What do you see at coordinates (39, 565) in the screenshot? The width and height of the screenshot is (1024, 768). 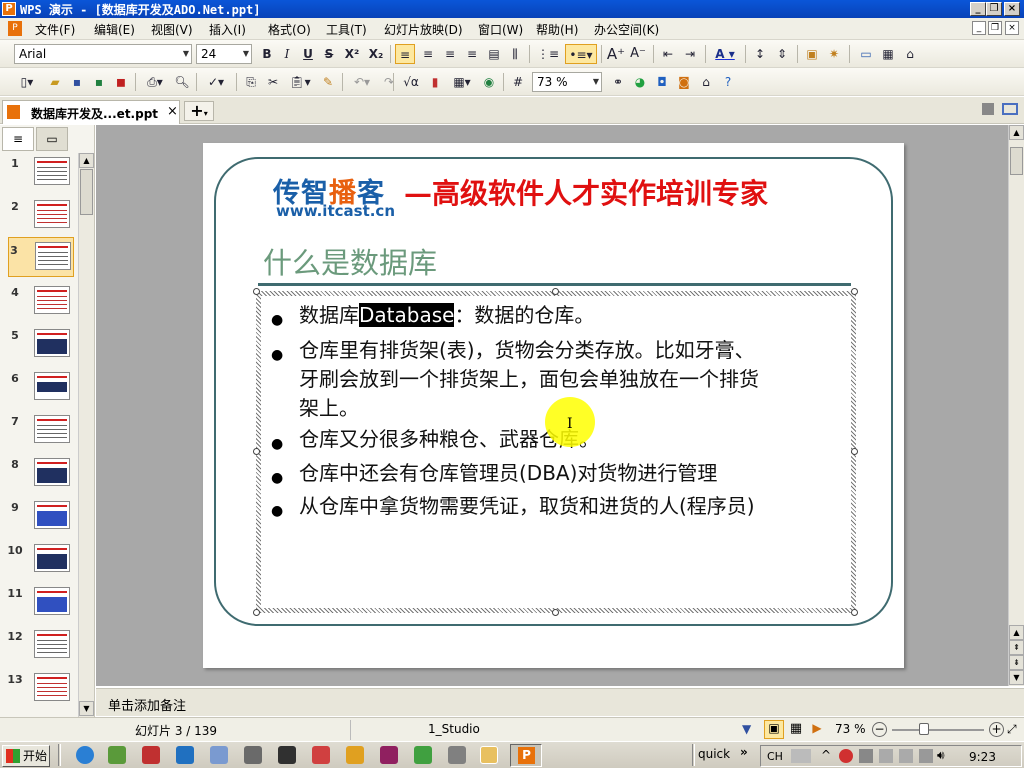 I see `slide-thumbnail: 10` at bounding box center [39, 565].